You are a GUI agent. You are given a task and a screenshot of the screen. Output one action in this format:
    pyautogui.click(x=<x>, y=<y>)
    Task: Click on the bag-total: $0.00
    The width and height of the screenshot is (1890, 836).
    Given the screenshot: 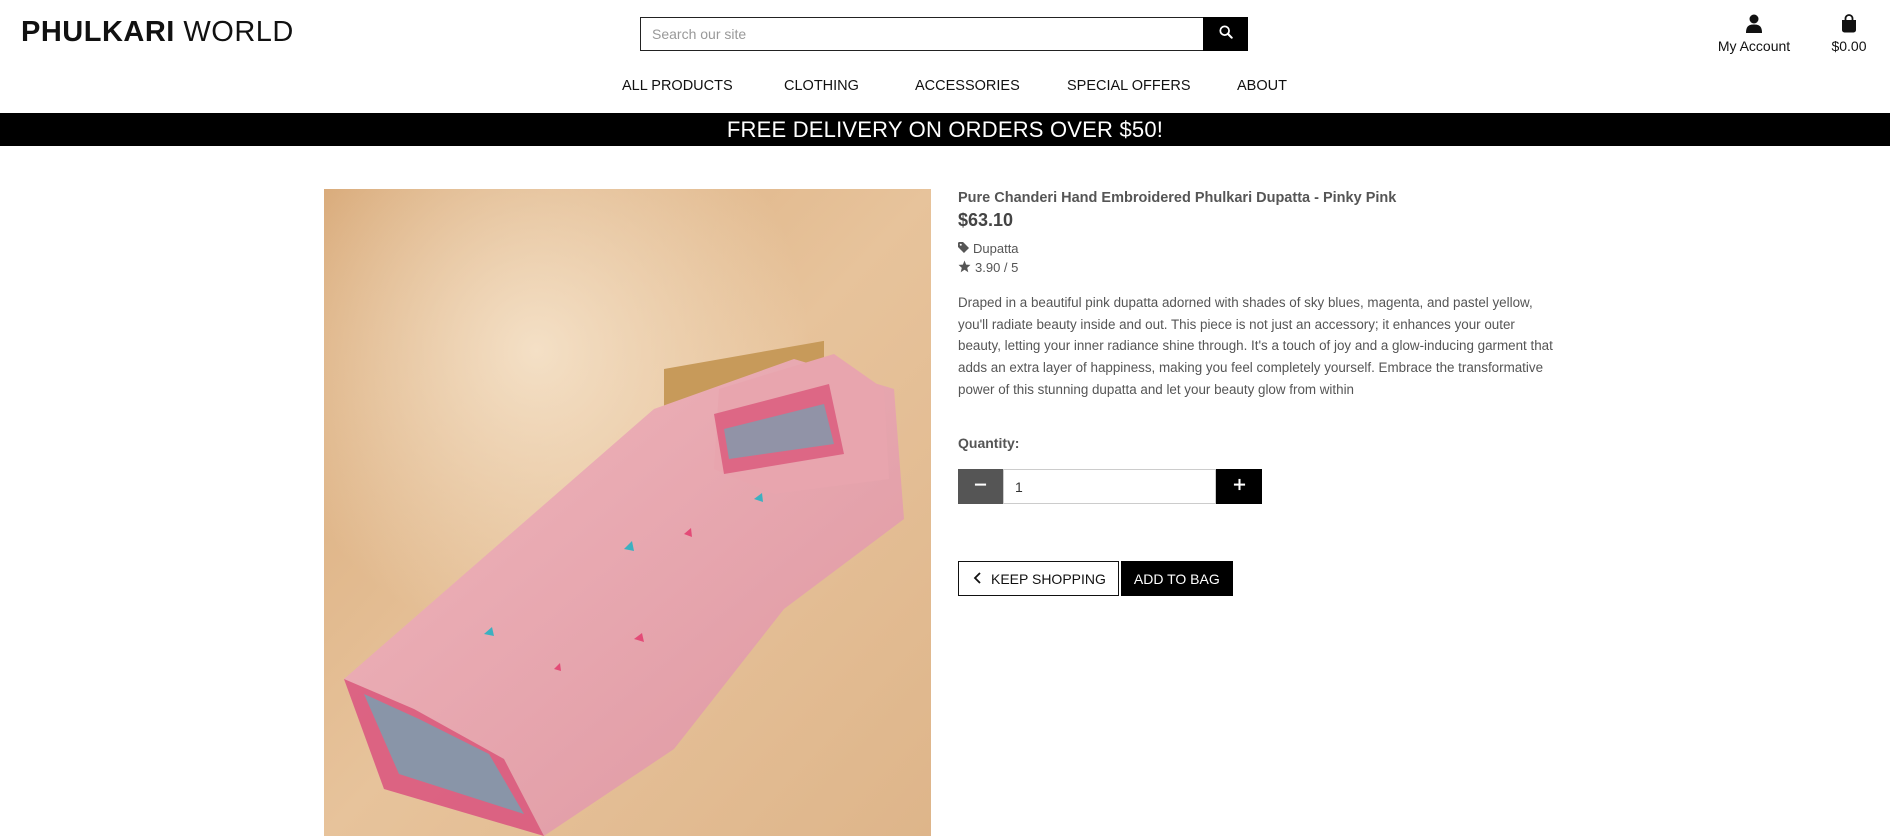 What is the action you would take?
    pyautogui.click(x=1849, y=46)
    